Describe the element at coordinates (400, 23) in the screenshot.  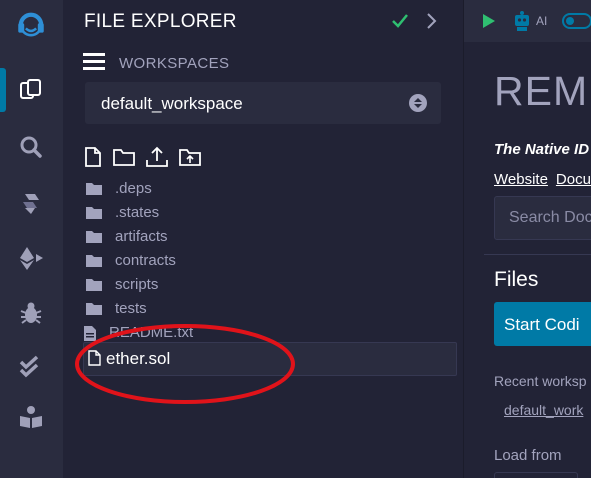
I see `check-icon` at that location.